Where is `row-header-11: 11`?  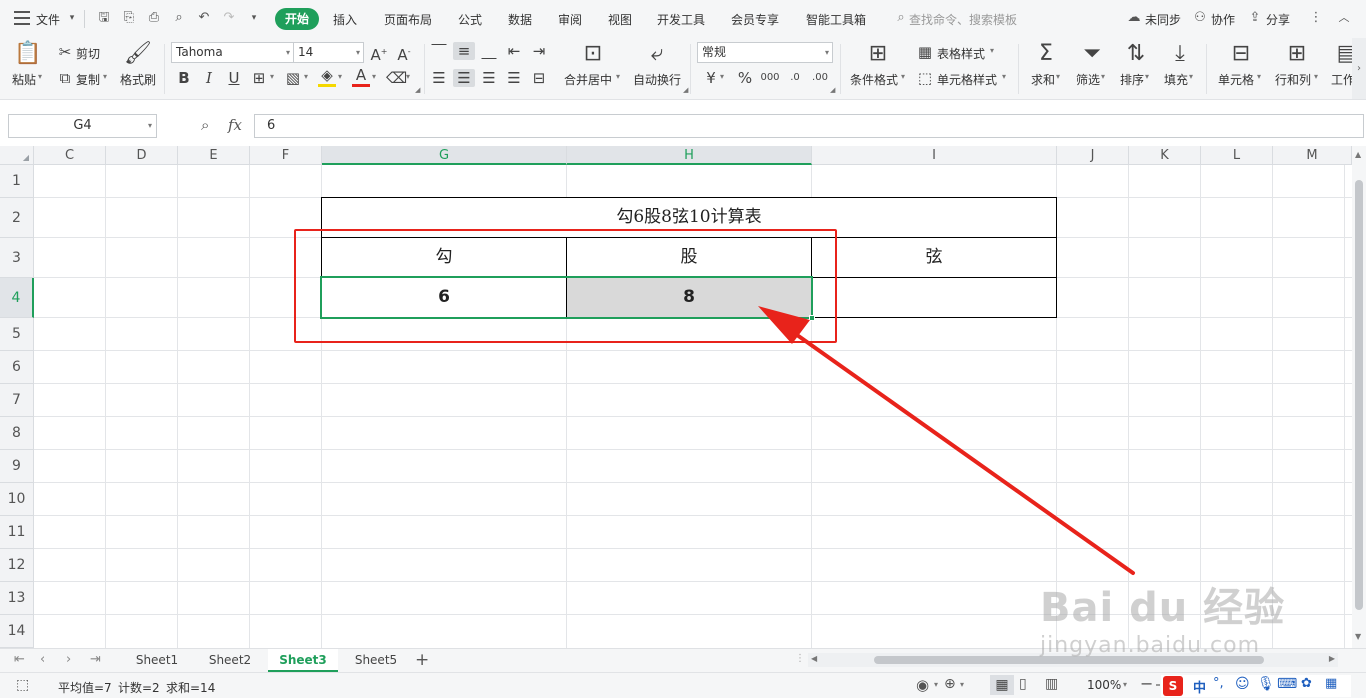
row-header-11: 11 is located at coordinates (17, 532).